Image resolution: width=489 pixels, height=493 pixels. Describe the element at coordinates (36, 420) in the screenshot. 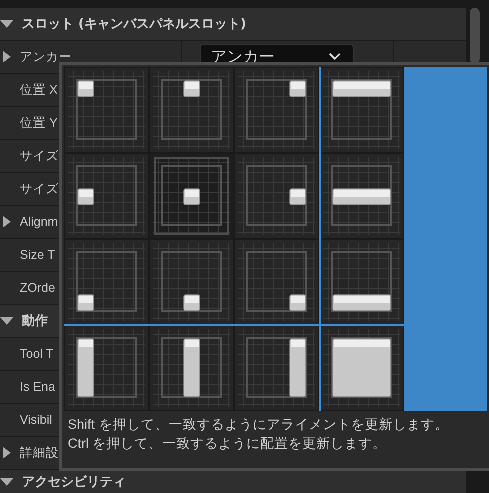

I see `property-label: Visibil` at that location.